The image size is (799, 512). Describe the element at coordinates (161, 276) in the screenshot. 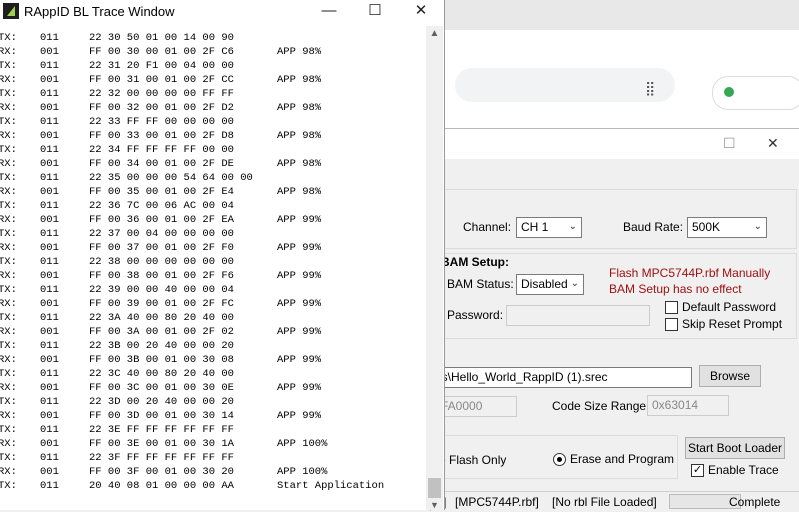

I see `log-bytes: FF 00 38 00 01 00 2F F6` at that location.